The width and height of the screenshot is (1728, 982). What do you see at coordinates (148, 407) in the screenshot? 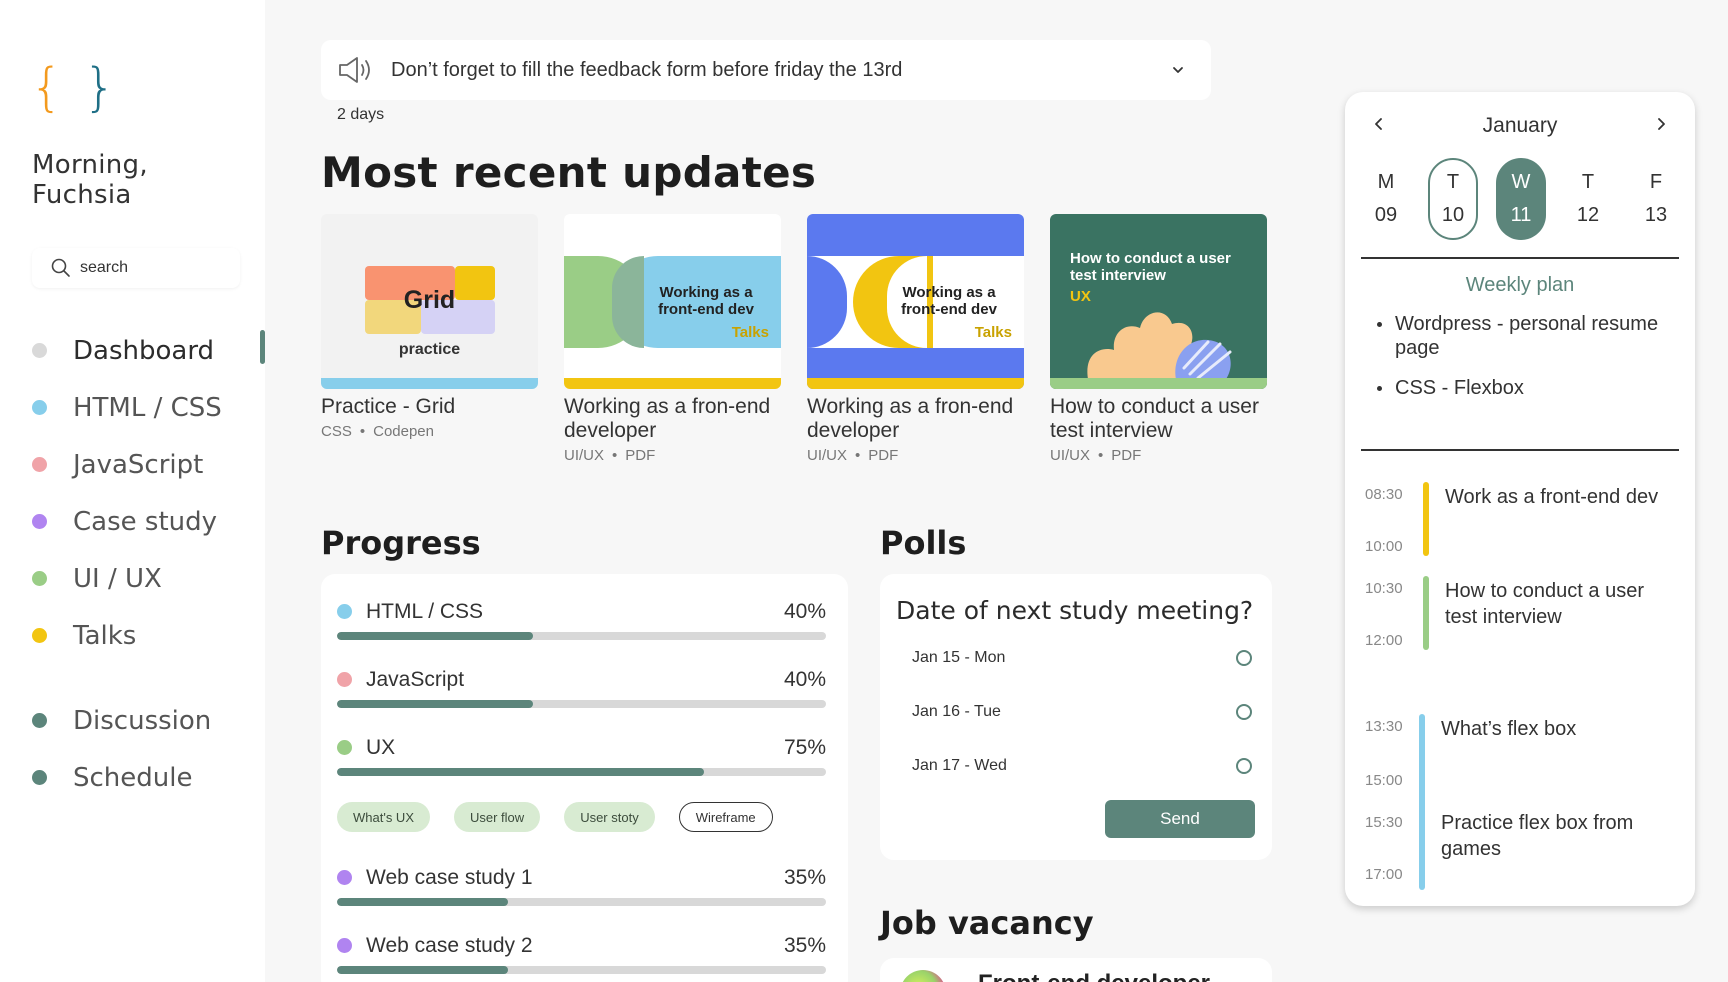
I see `nav-item-html-css: HTML / CSS` at bounding box center [148, 407].